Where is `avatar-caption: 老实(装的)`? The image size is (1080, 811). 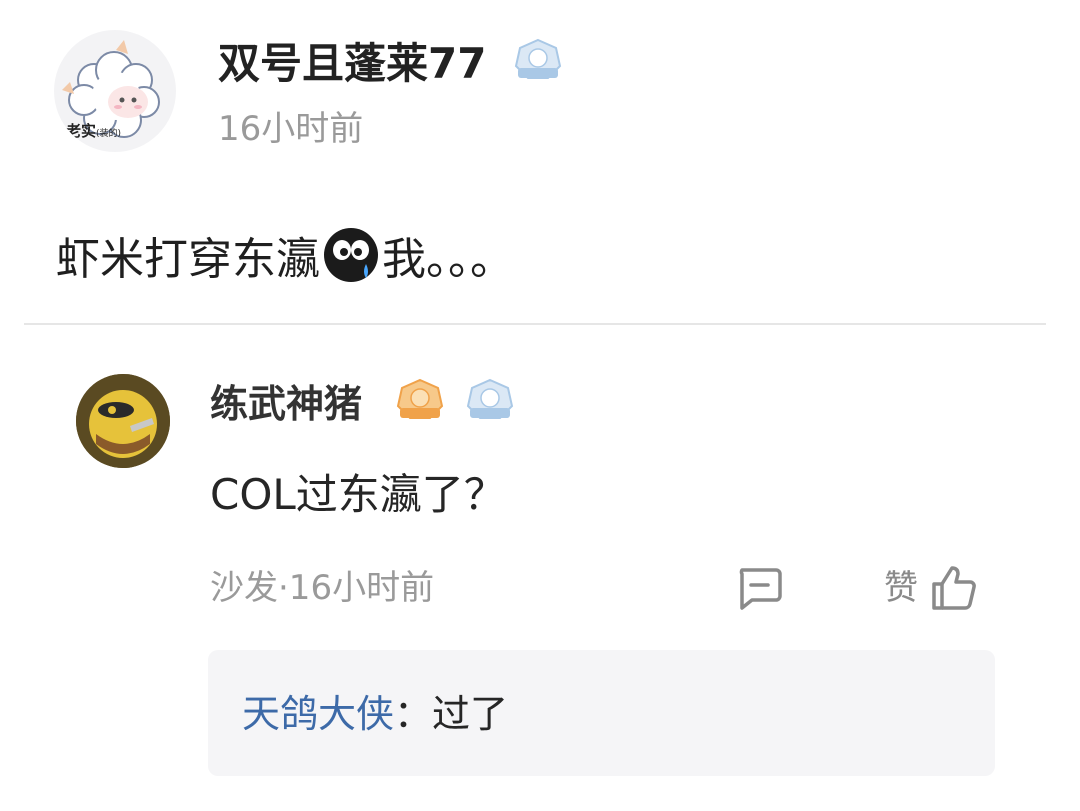 avatar-caption: 老实(装的) is located at coordinates (93, 130).